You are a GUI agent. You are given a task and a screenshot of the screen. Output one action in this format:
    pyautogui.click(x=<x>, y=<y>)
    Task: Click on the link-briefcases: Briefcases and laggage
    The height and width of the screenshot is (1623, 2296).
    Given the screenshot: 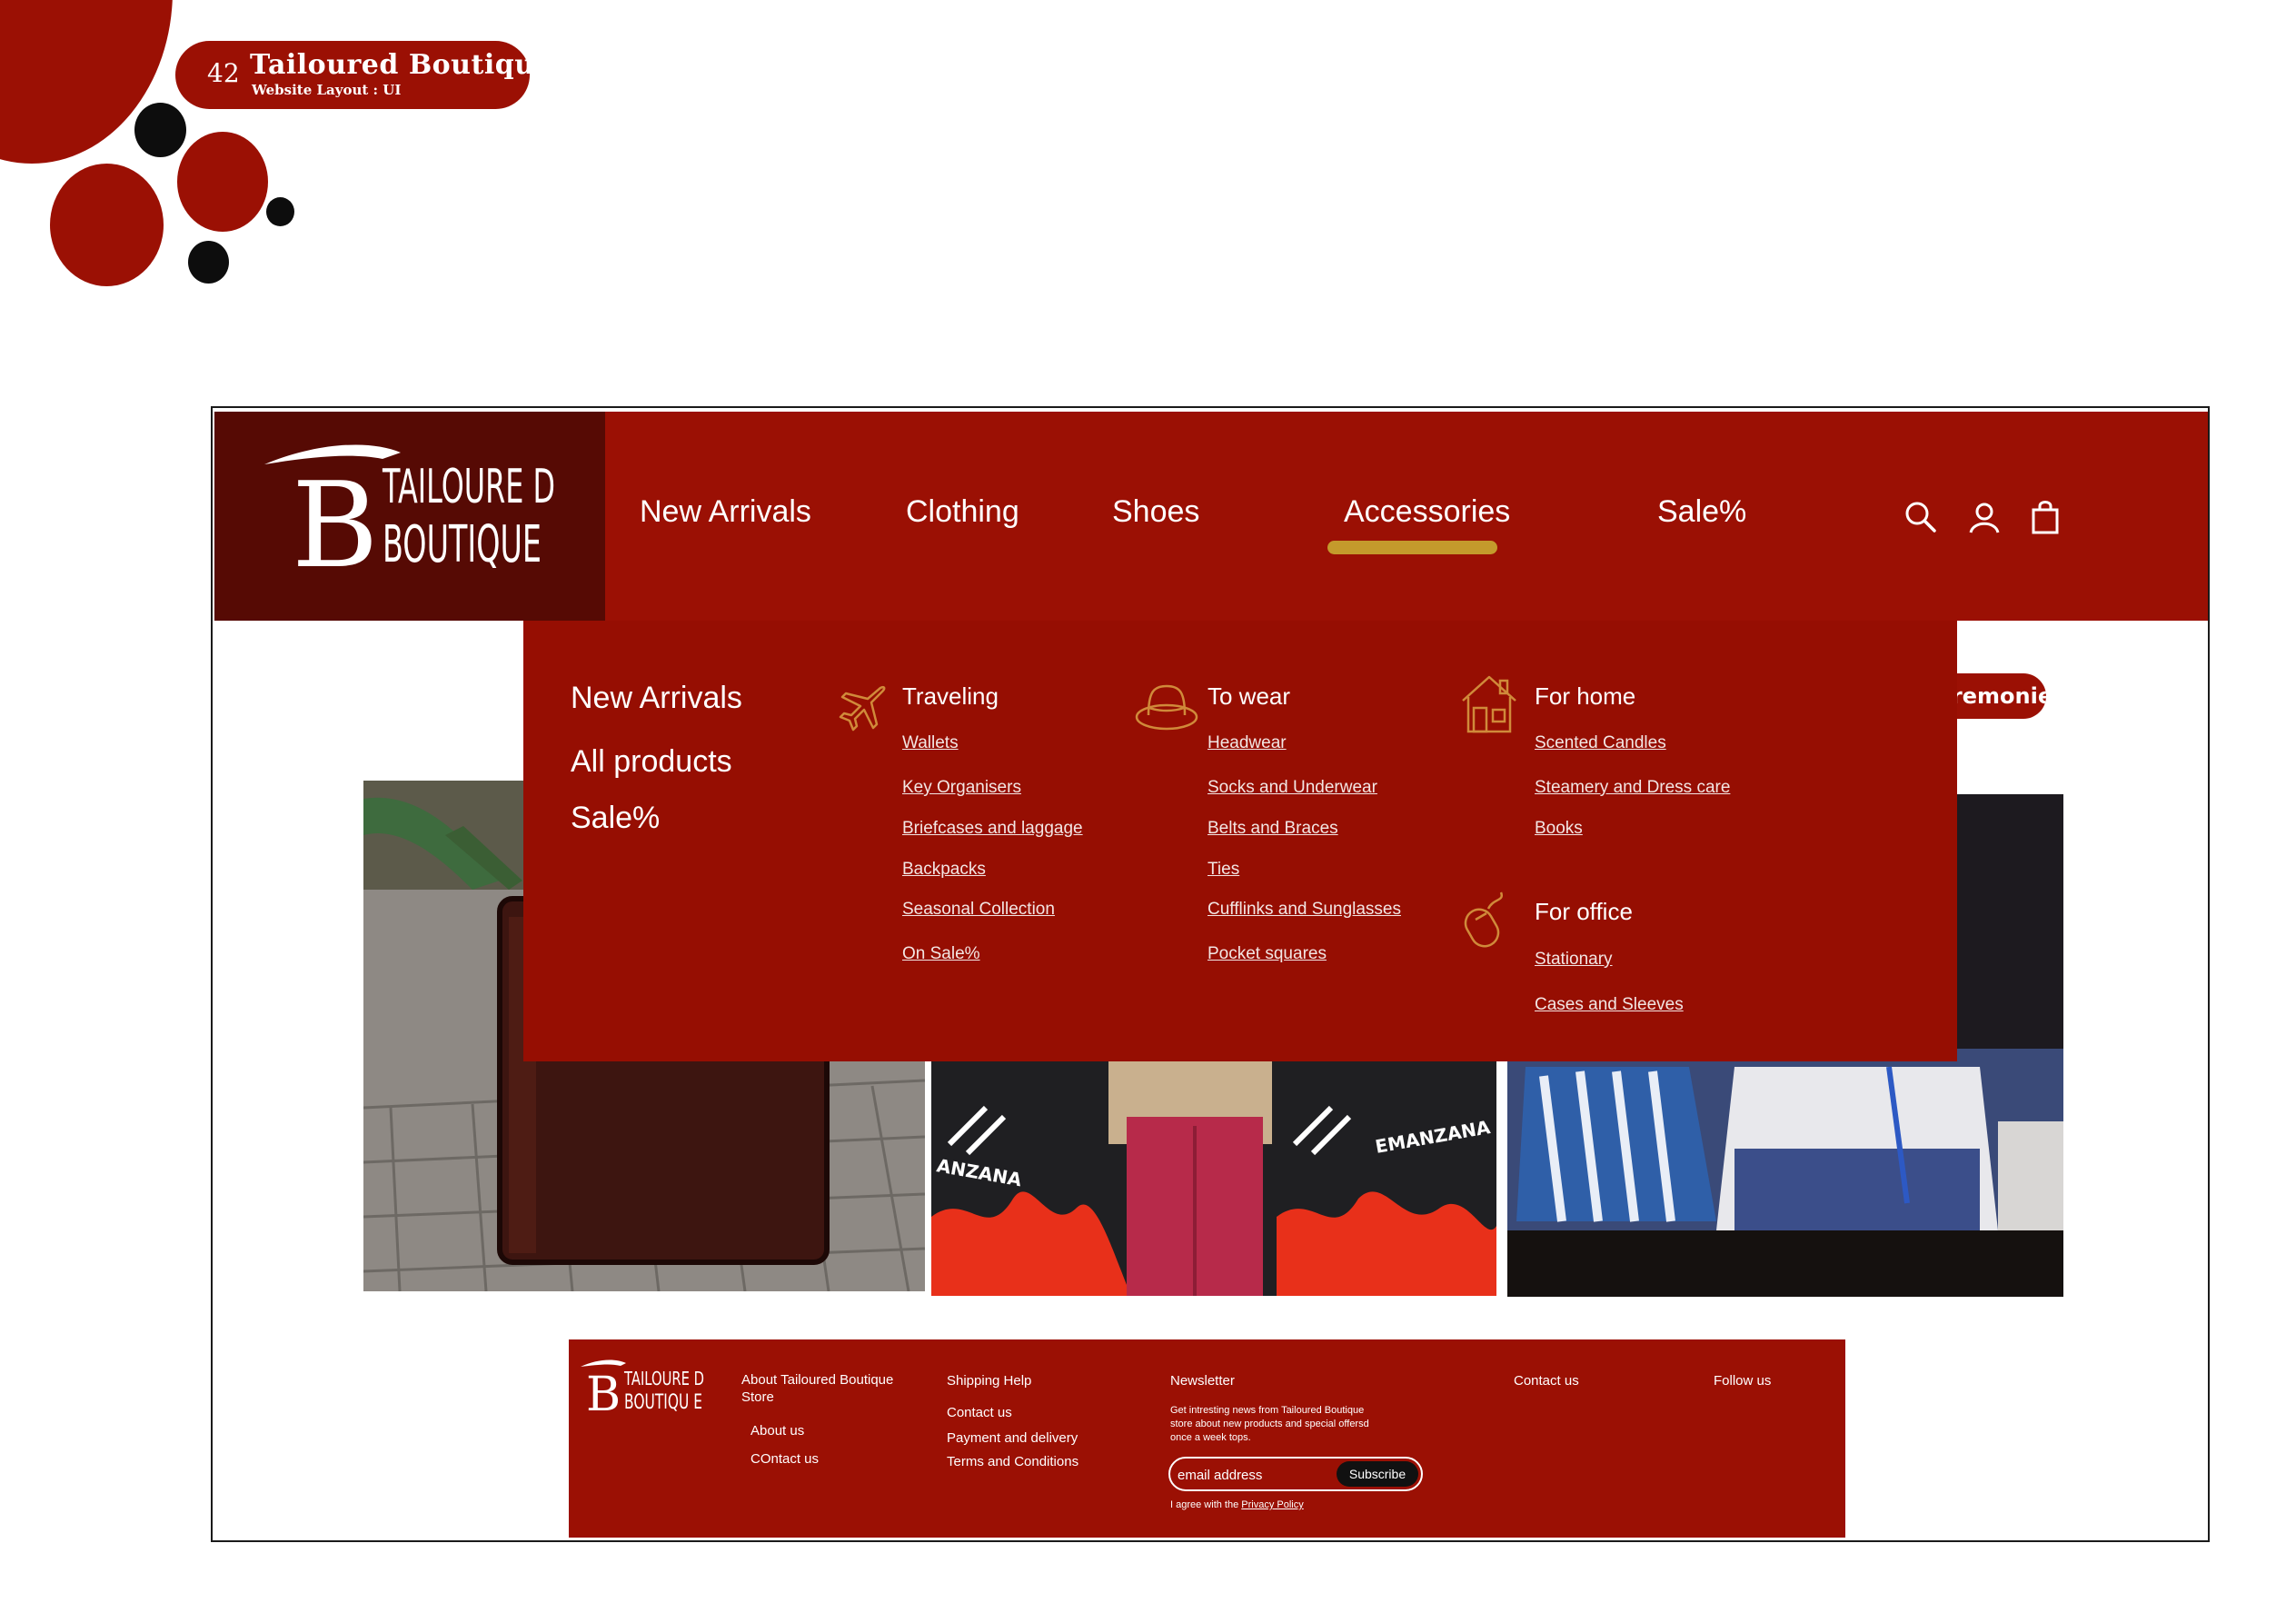 What is the action you would take?
    pyautogui.click(x=992, y=829)
    